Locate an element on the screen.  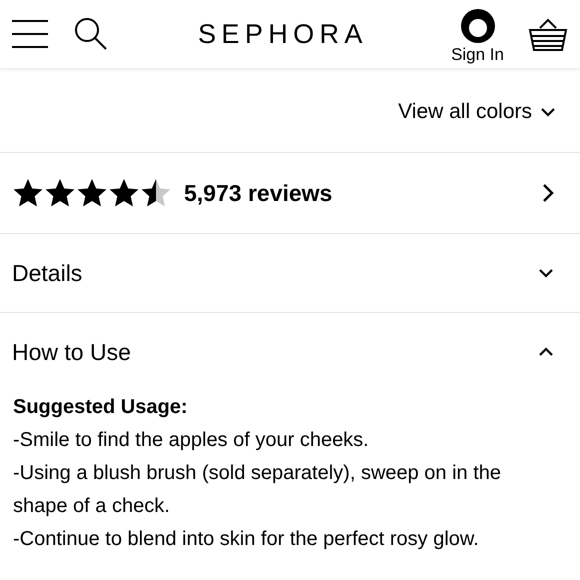
usage-heading: Suggested Usage: is located at coordinates (100, 407).